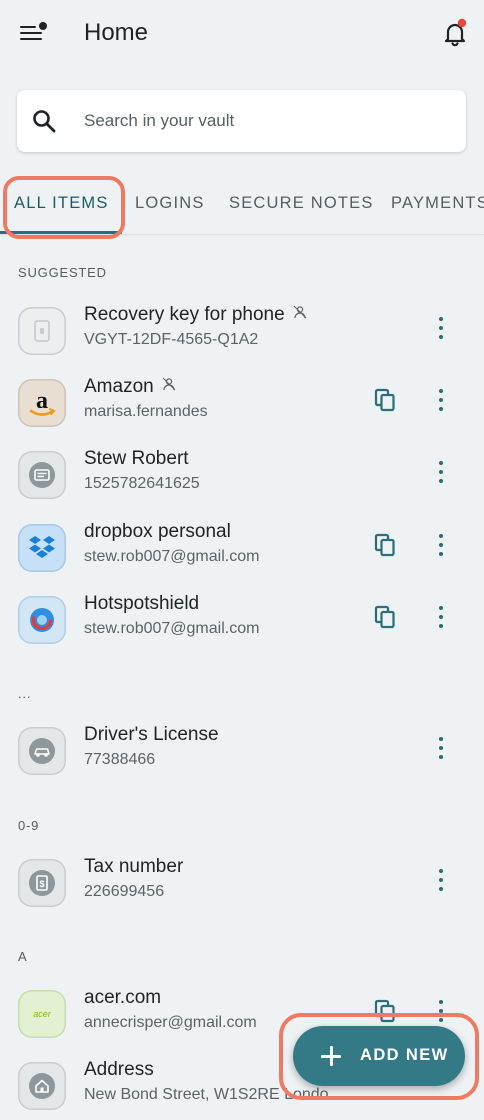  I want to click on menu-with-notification-dot-icon, so click(33, 33).